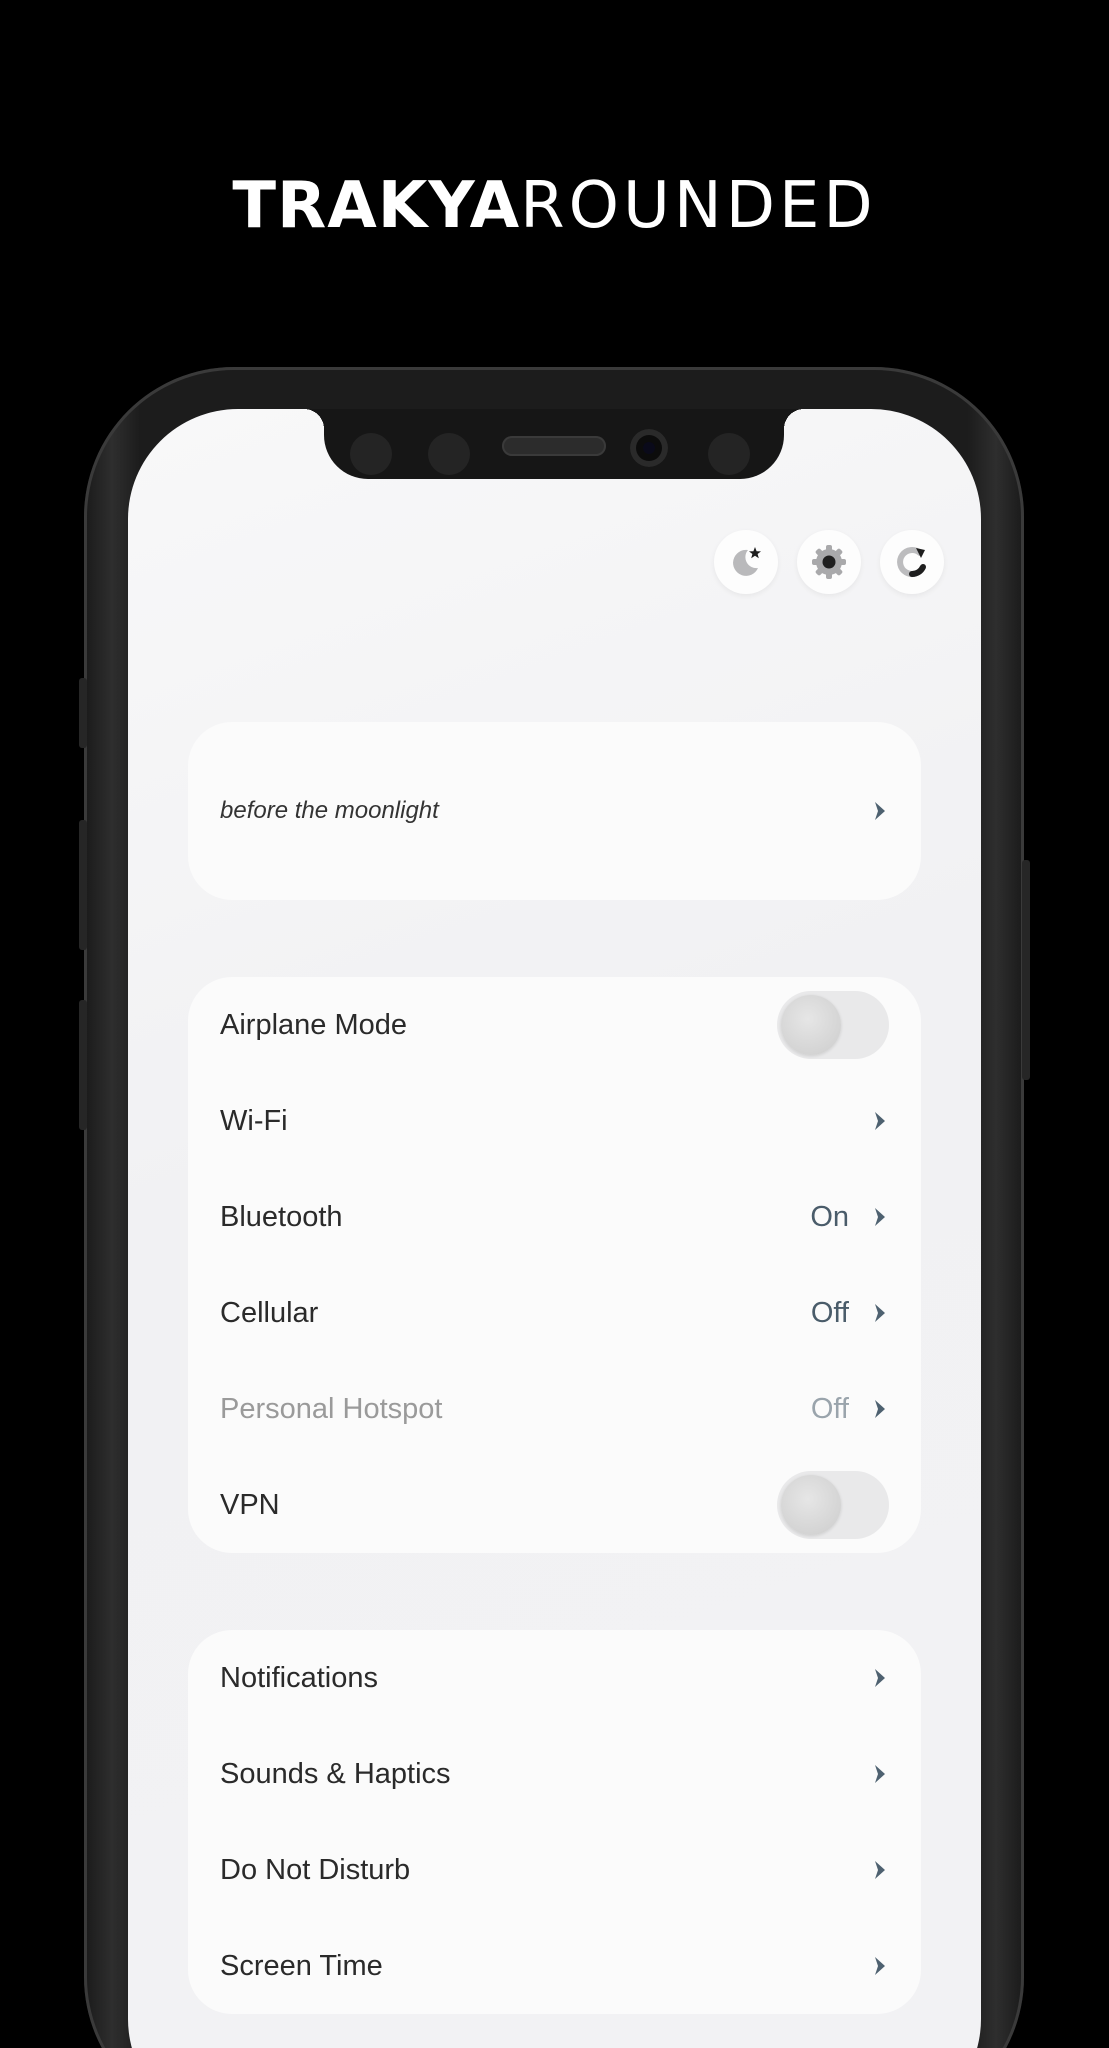  I want to click on do-not-disturb-row: Do Not Disturb, so click(554, 1870).